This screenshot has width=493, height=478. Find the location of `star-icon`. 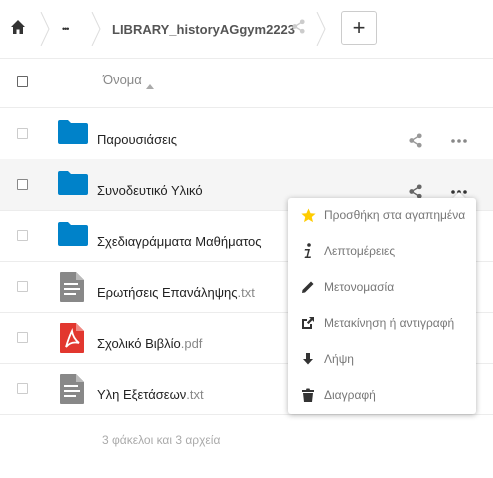

star-icon is located at coordinates (308, 215).